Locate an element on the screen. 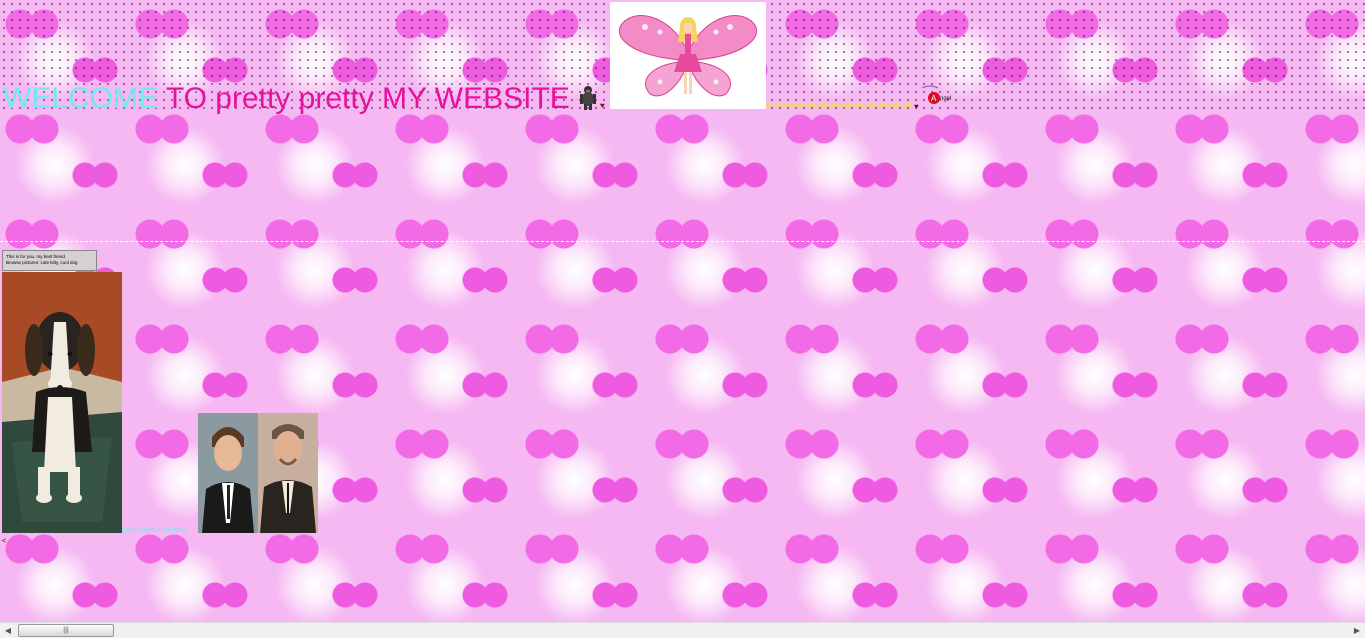 This screenshot has height=638, width=1365. fairy-butterfly-image is located at coordinates (688, 55).